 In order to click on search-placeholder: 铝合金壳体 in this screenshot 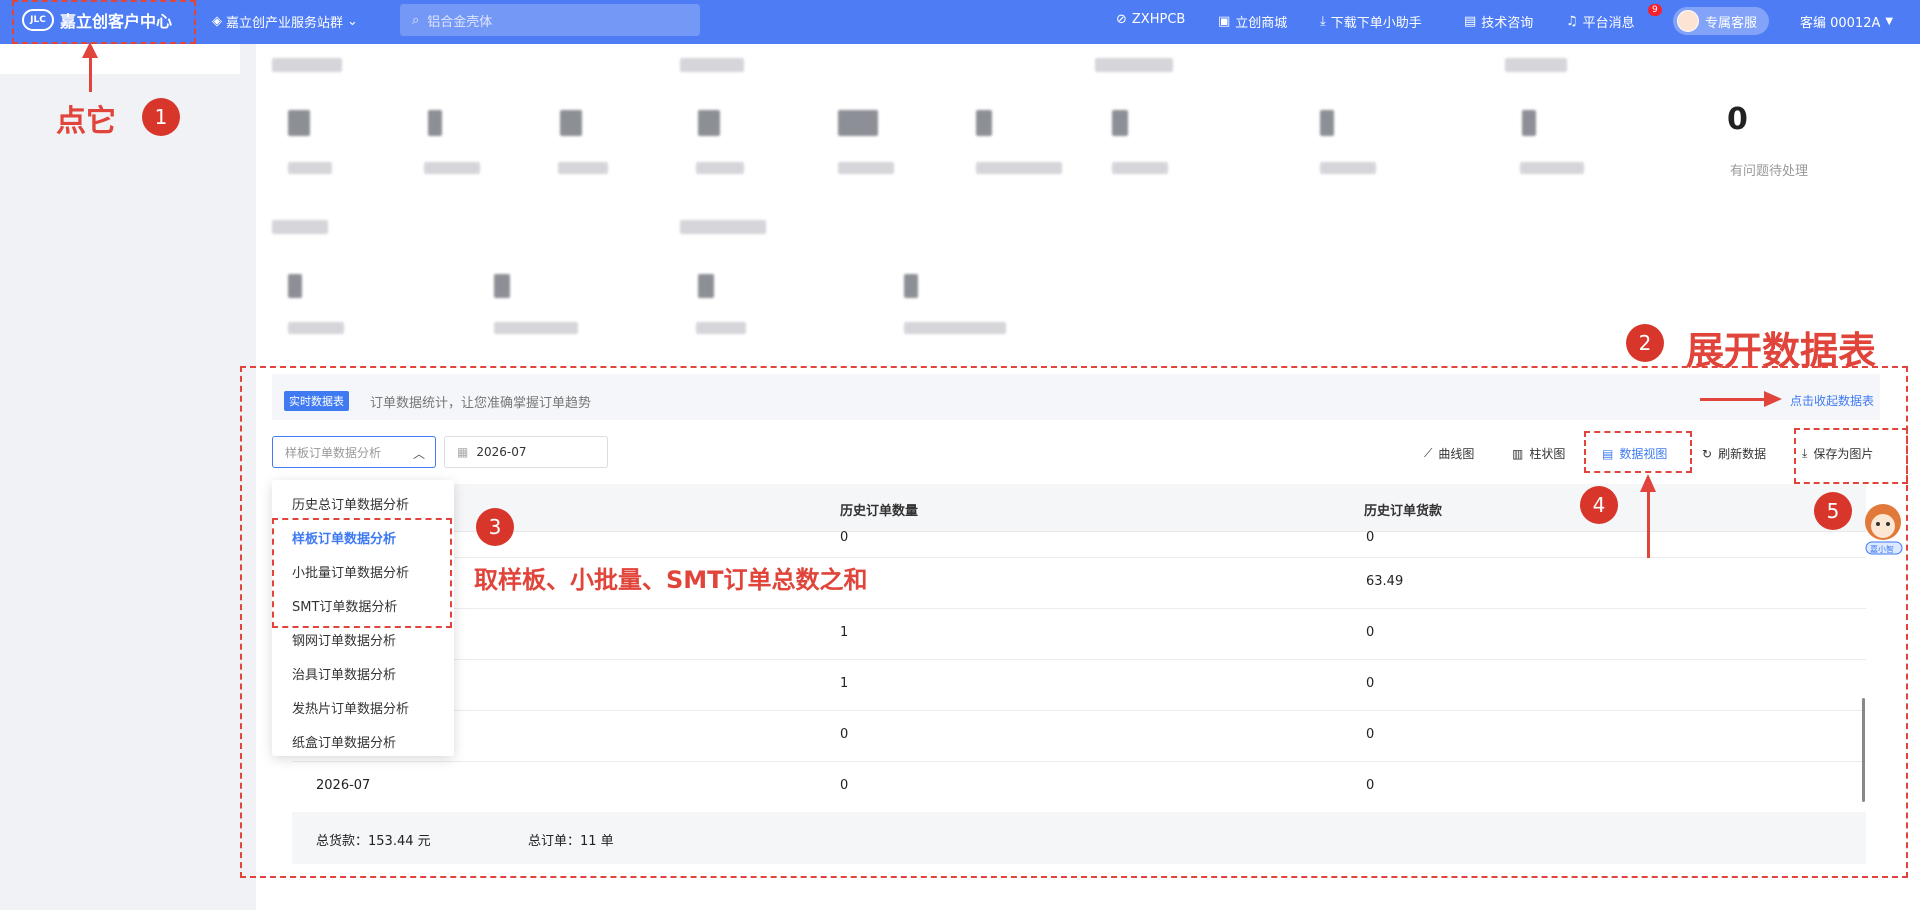, I will do `click(460, 22)`.